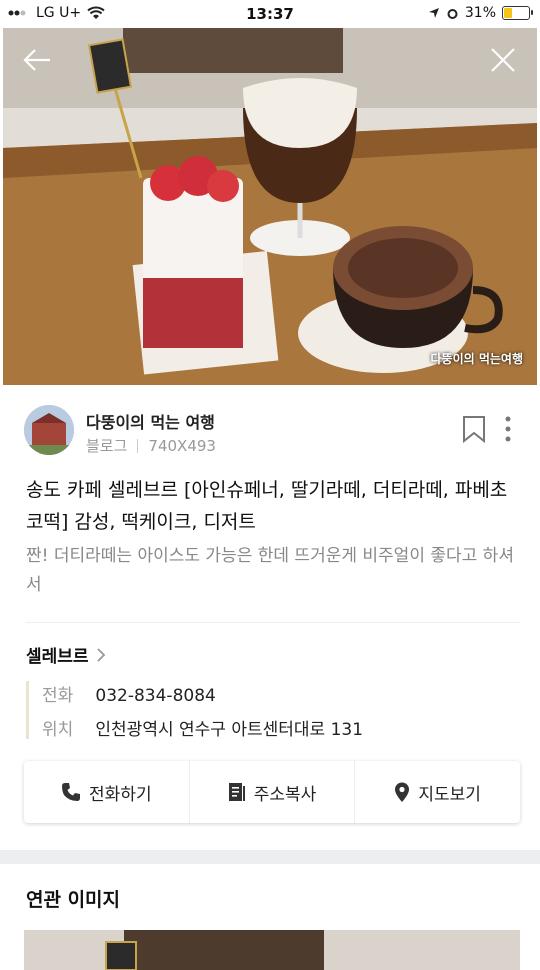 Image resolution: width=540 pixels, height=970 pixels. Describe the element at coordinates (276, 571) in the screenshot. I see `post-snippet: 짠! 더티라떼는 아이스도 가능은 한데 뜨거운게 비주얼이 좋다고 하셔서` at that location.